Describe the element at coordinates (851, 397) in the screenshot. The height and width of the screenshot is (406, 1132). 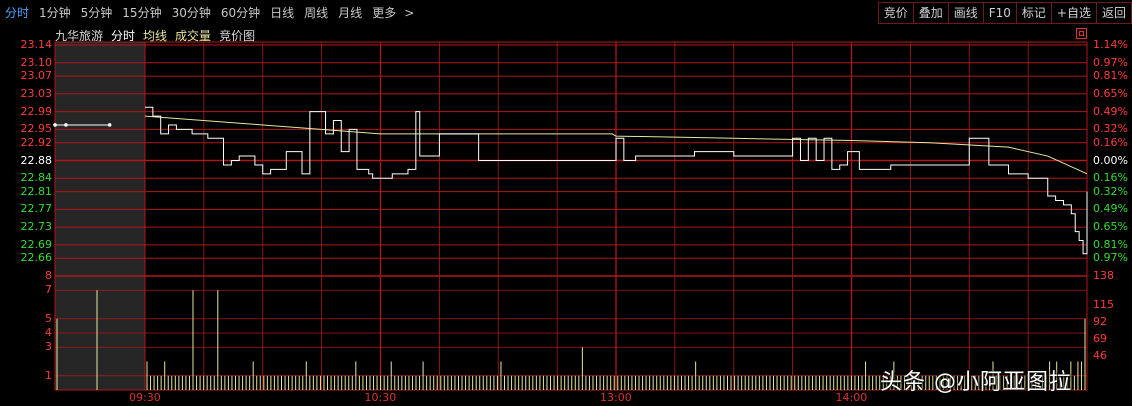
I see `time-tick-label: 14:00` at that location.